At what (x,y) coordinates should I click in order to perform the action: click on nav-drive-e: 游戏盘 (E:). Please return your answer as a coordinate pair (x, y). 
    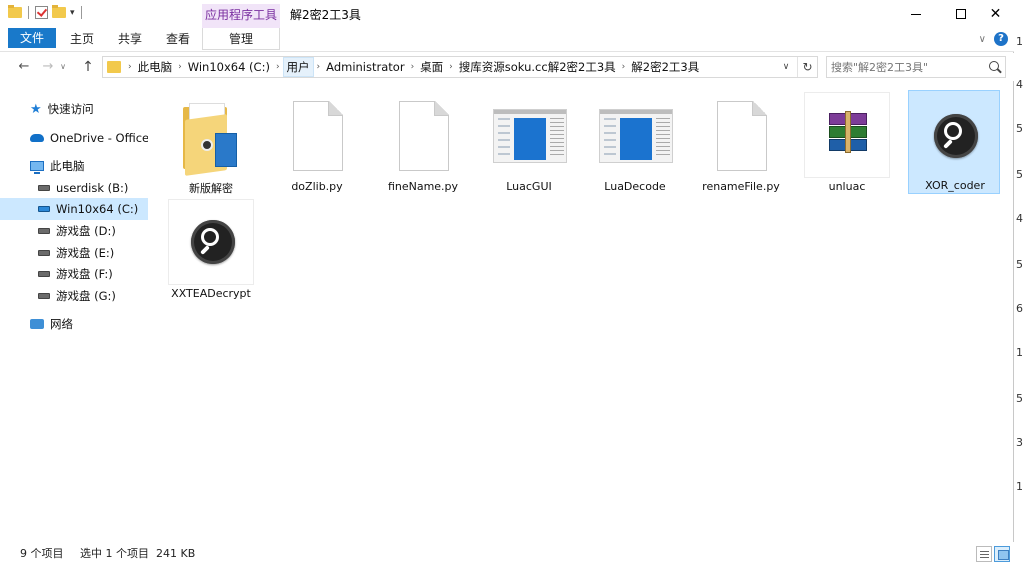
    Looking at the image, I should click on (74, 253).